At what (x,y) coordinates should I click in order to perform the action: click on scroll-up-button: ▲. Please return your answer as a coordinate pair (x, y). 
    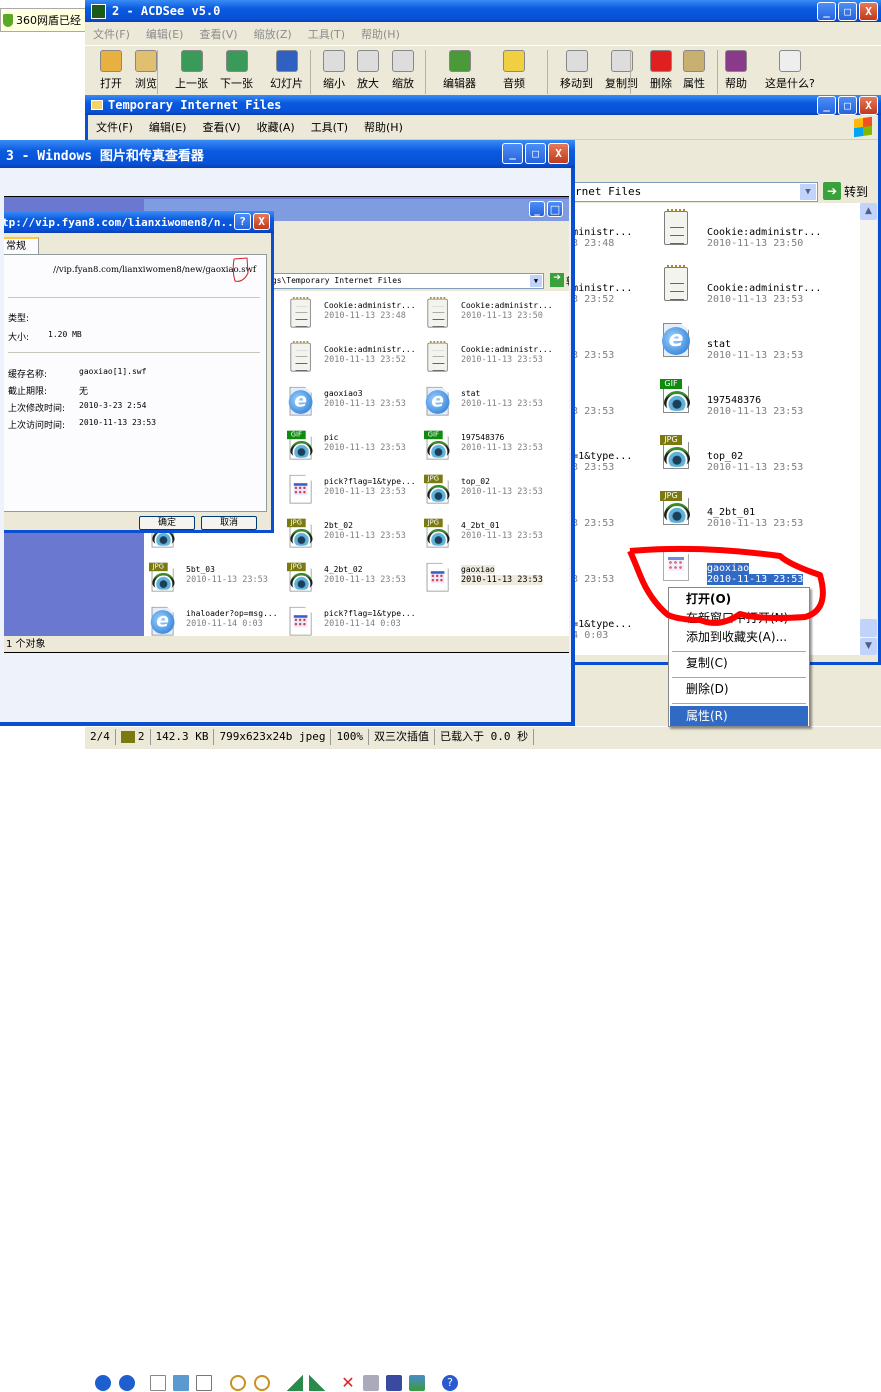
    Looking at the image, I should click on (868, 211).